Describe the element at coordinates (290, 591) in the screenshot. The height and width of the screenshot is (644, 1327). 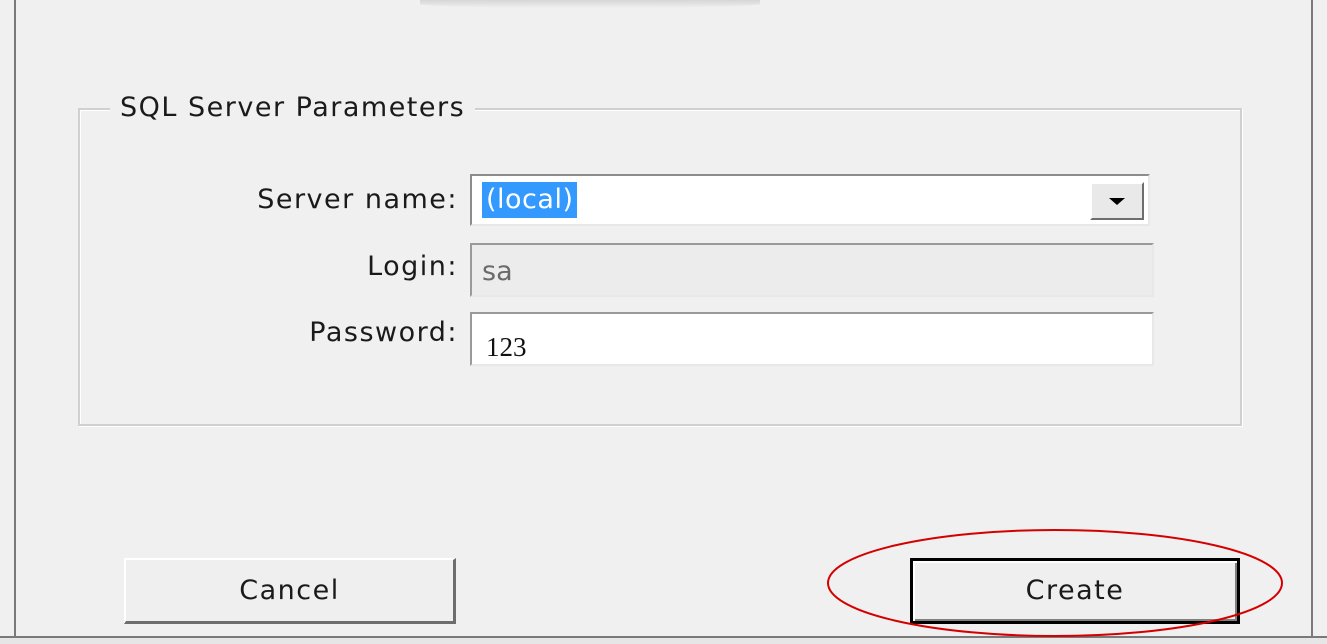
I see `cancel-button: Cancel` at that location.